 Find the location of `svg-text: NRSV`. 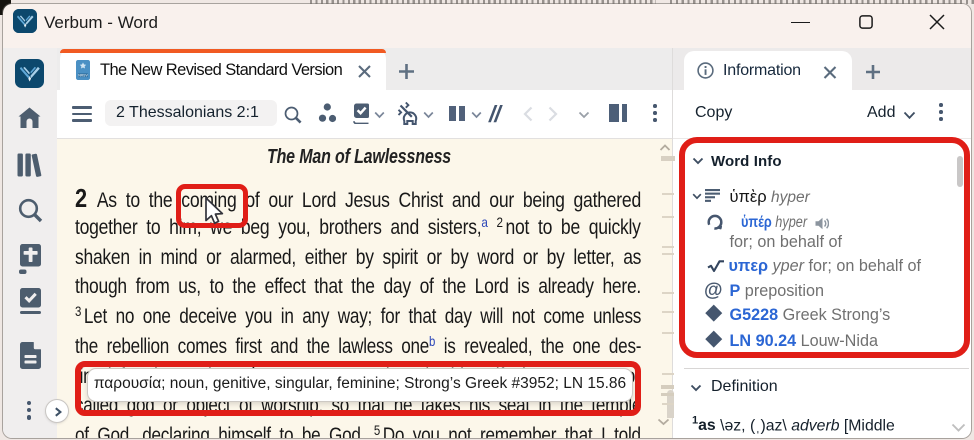

svg-text: NRSV is located at coordinates (83, 76).